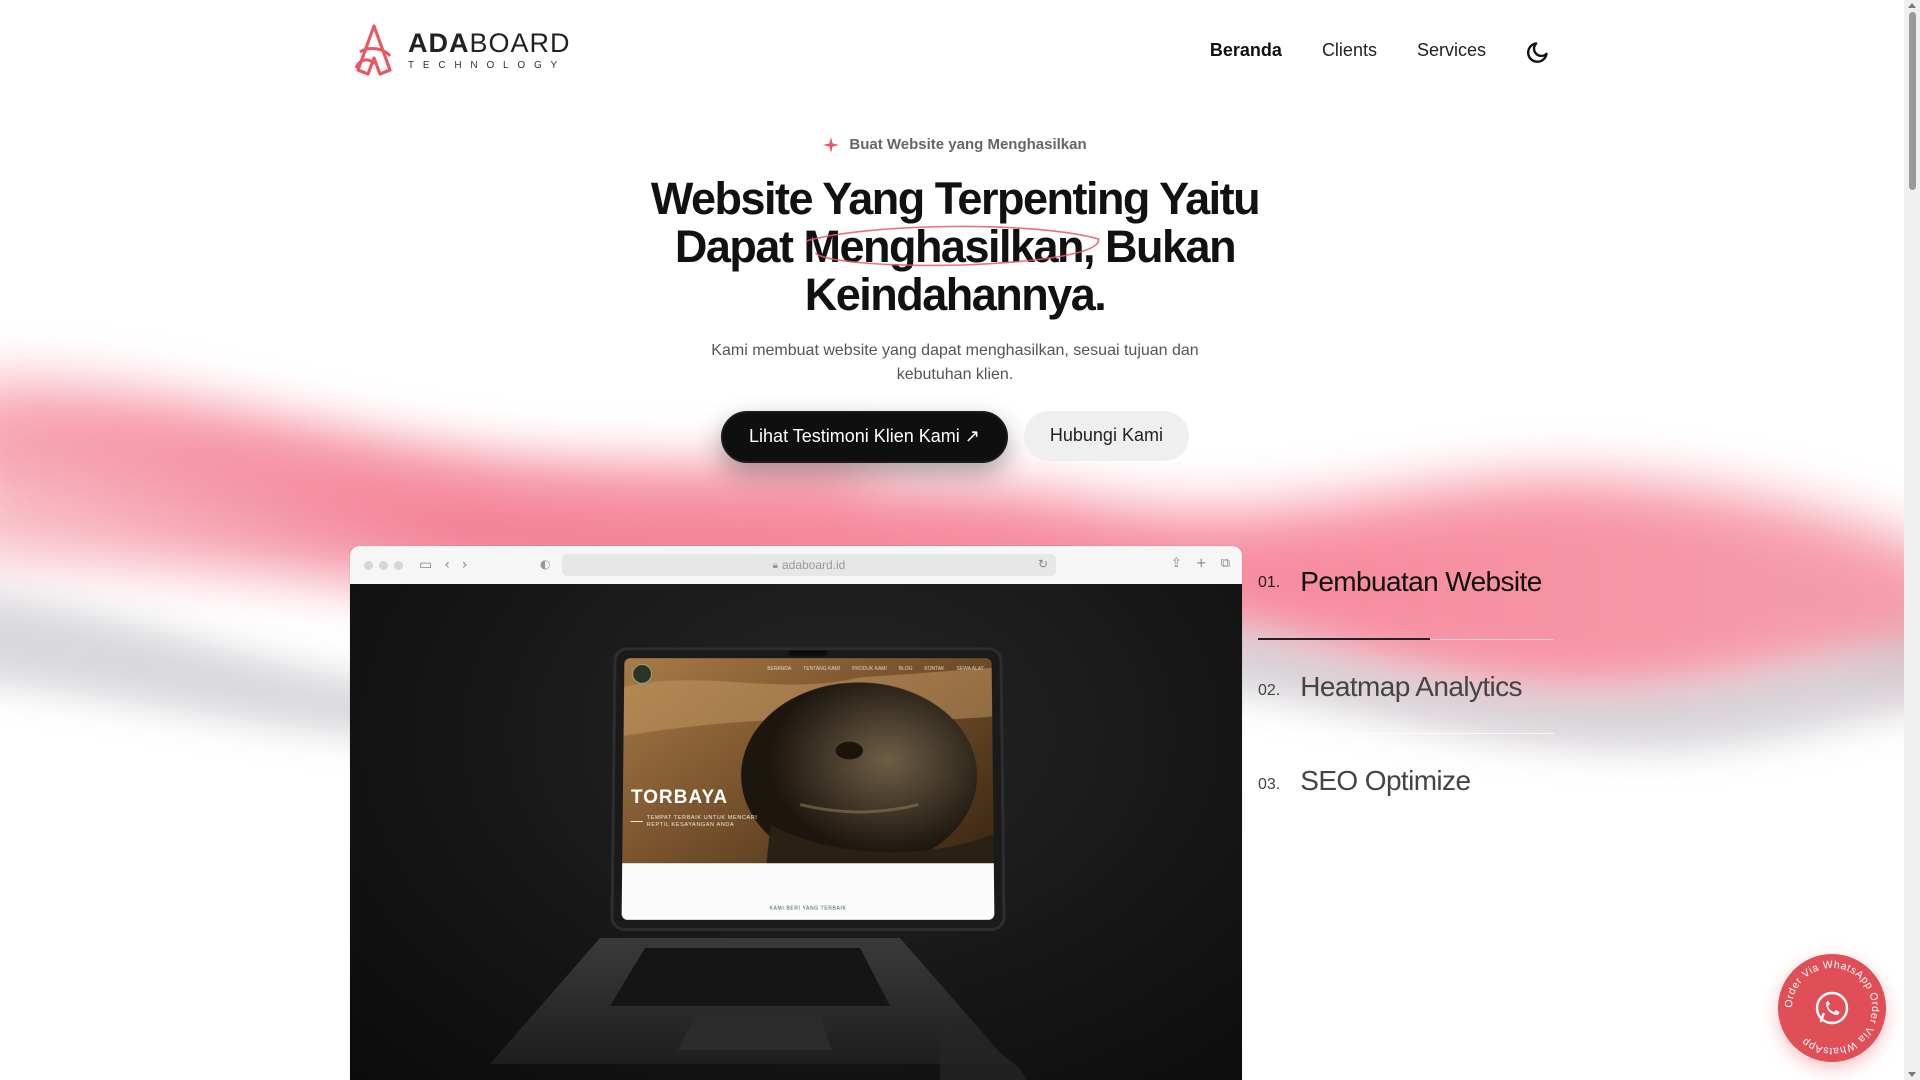 This screenshot has width=1920, height=1080. I want to click on service-item-website: 01. Pembuatan Website, so click(1406, 603).